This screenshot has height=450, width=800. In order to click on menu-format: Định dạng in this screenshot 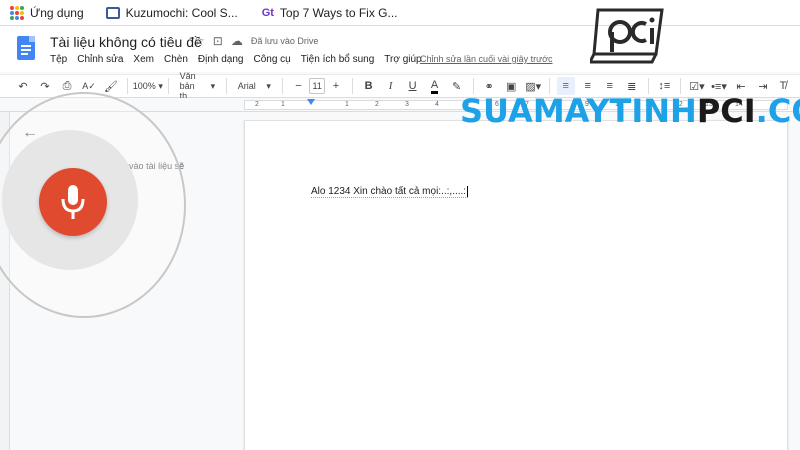, I will do `click(221, 59)`.